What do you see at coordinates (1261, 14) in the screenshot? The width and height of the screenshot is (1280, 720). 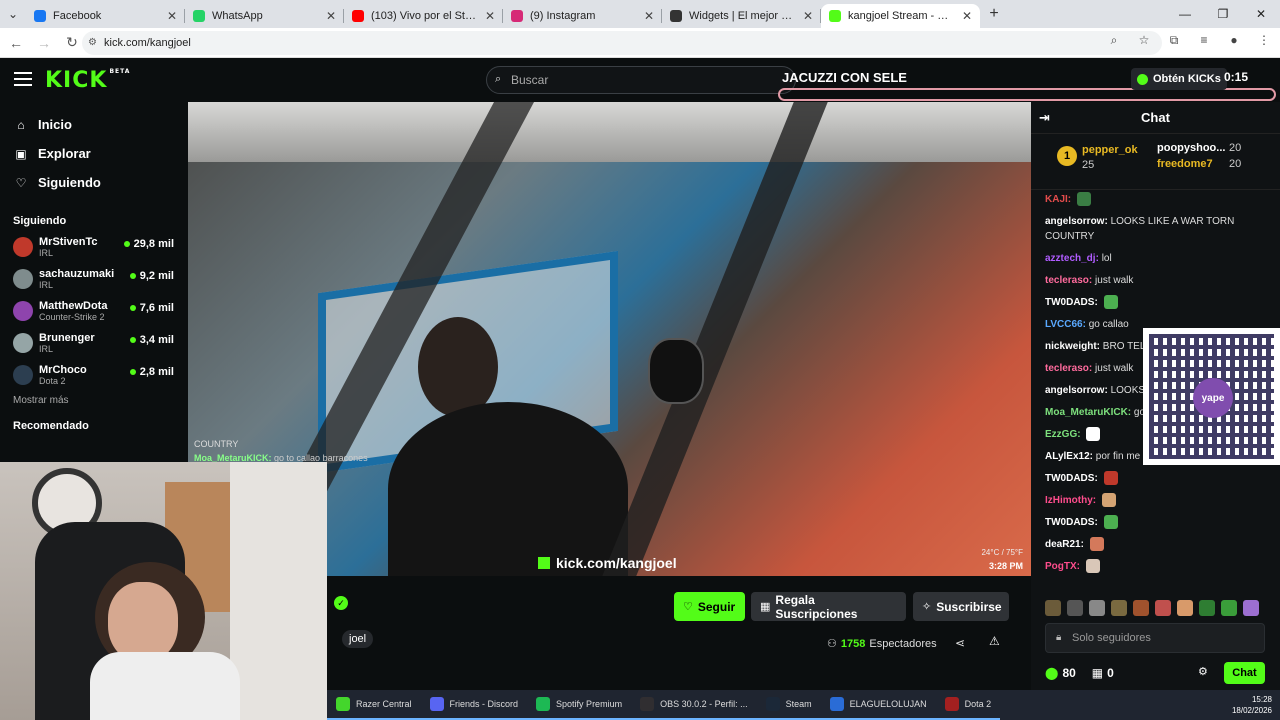 I see `close-window-icon: ✕` at bounding box center [1261, 14].